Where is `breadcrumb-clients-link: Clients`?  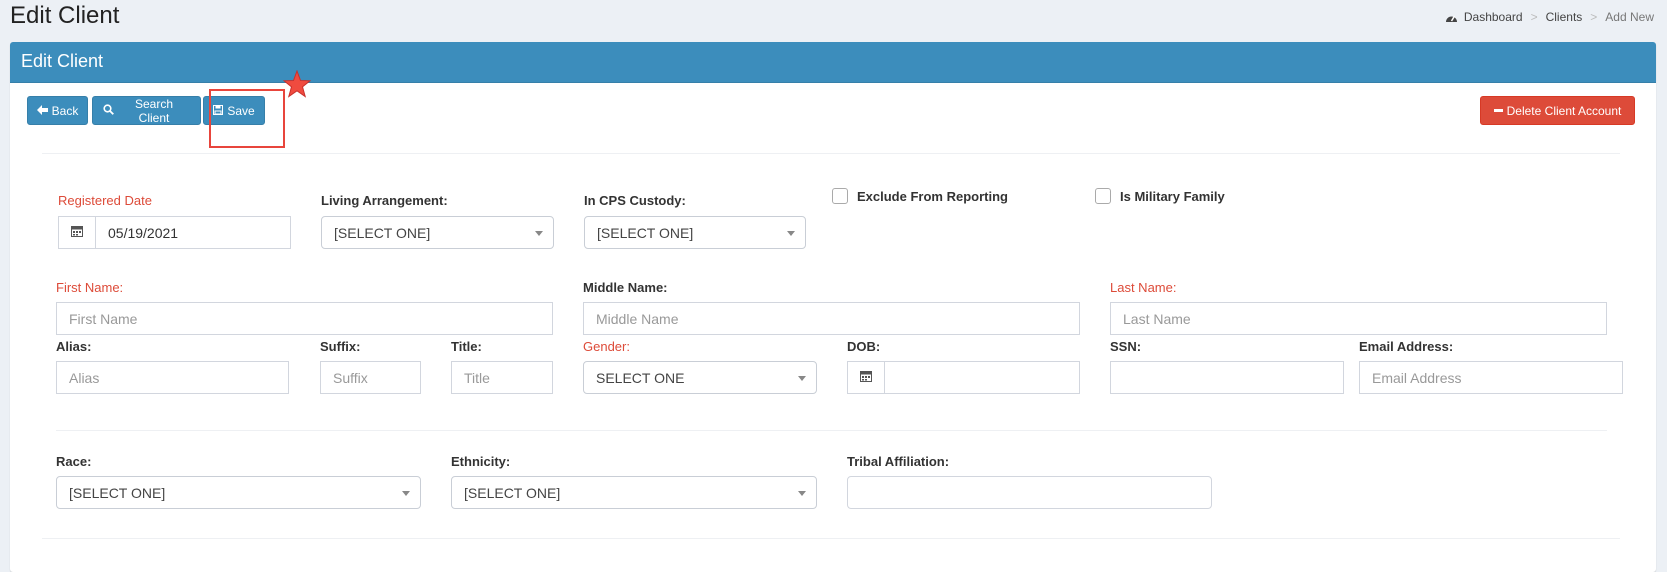 breadcrumb-clients-link: Clients is located at coordinates (1564, 17).